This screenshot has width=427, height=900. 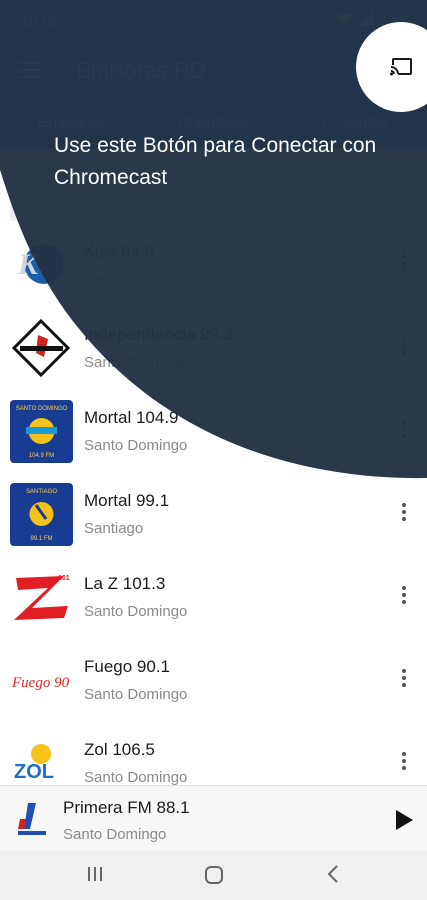 I want to click on now-playing-name: Primera FM 88.1, so click(x=126, y=807).